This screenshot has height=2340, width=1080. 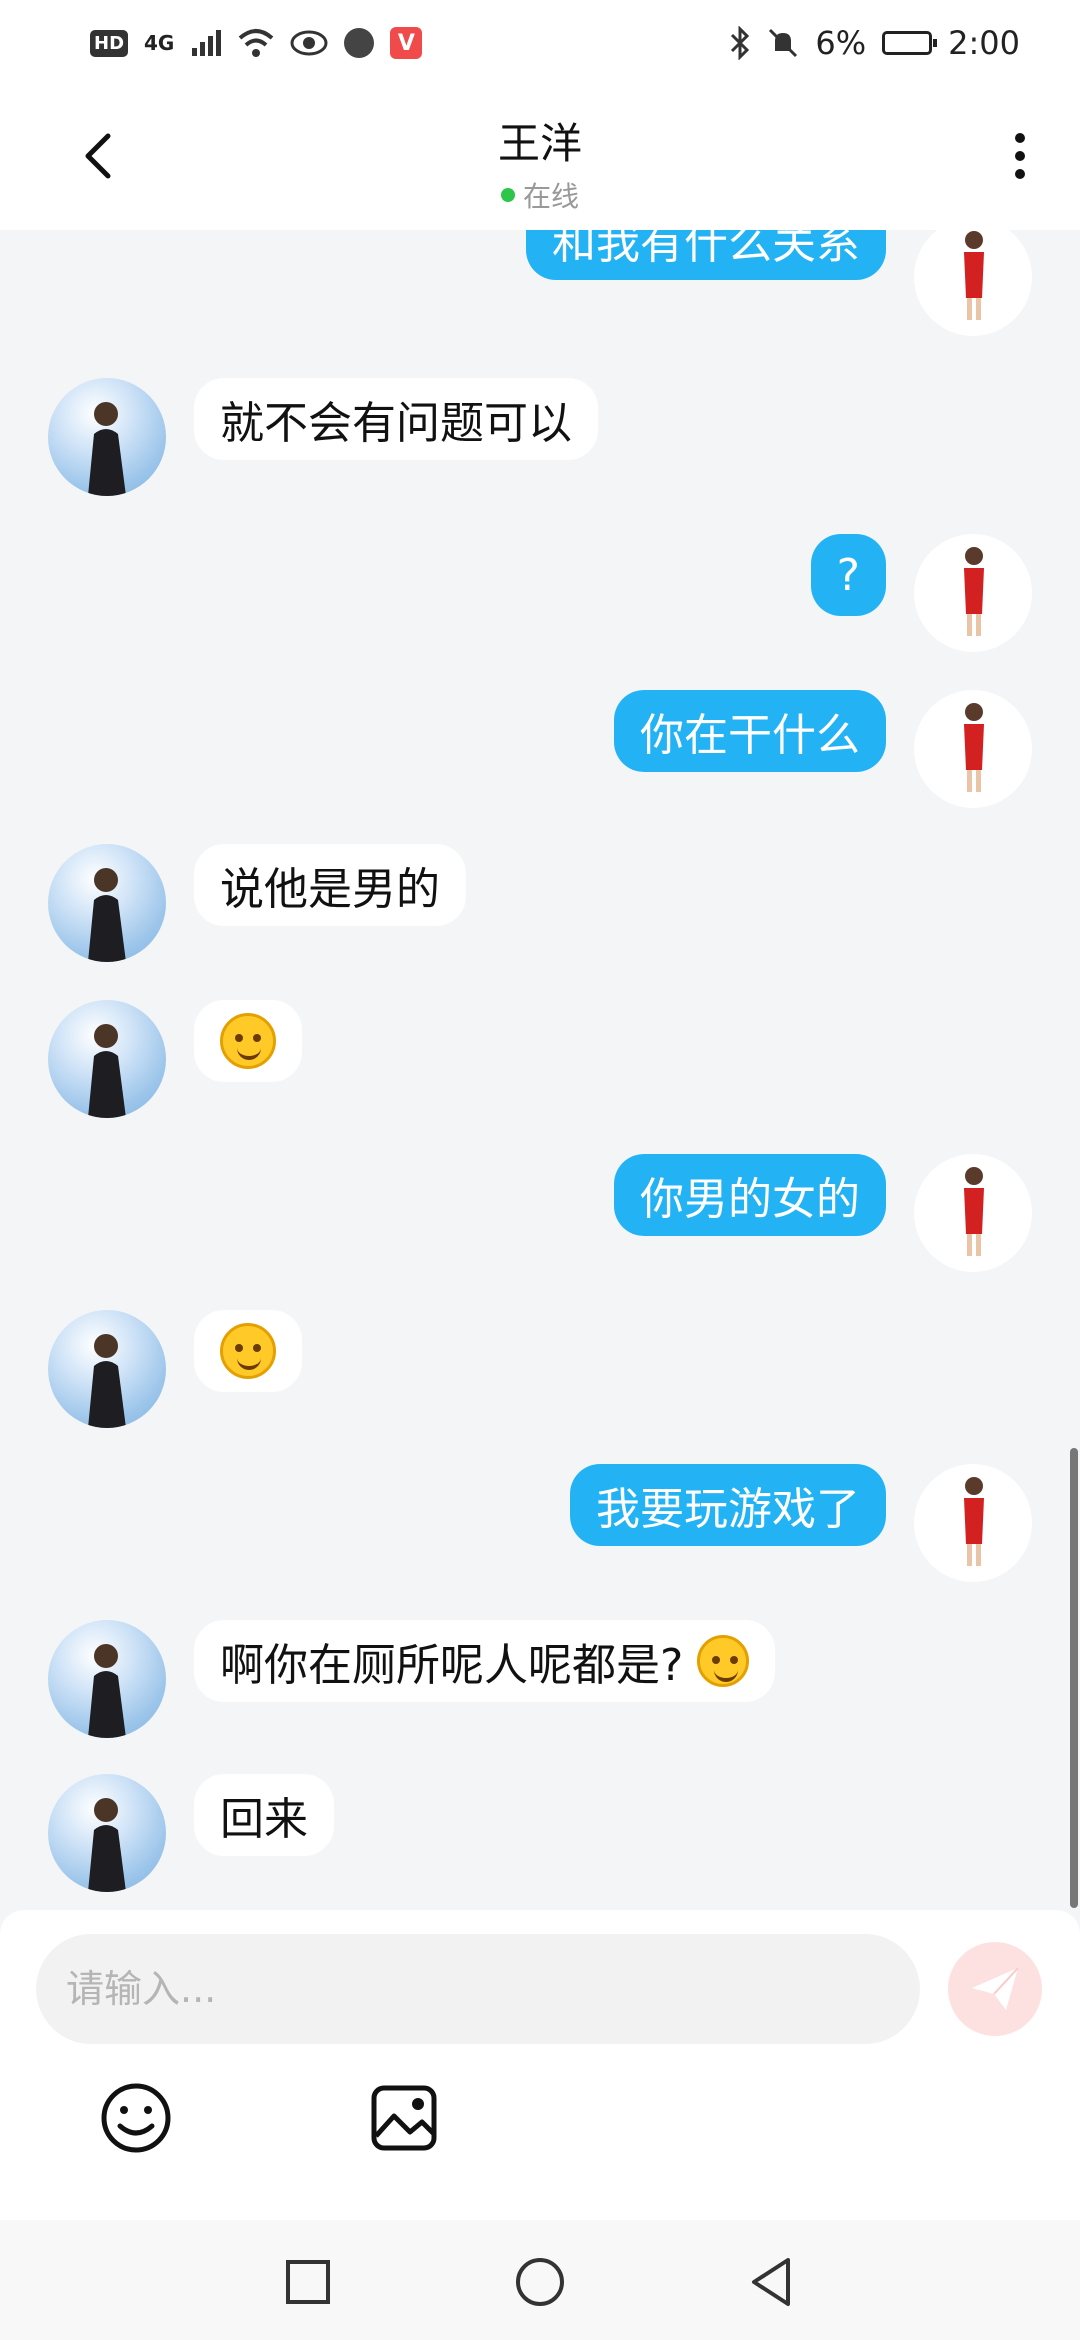 I want to click on message-bubble: 就不会有问题可以, so click(x=396, y=419).